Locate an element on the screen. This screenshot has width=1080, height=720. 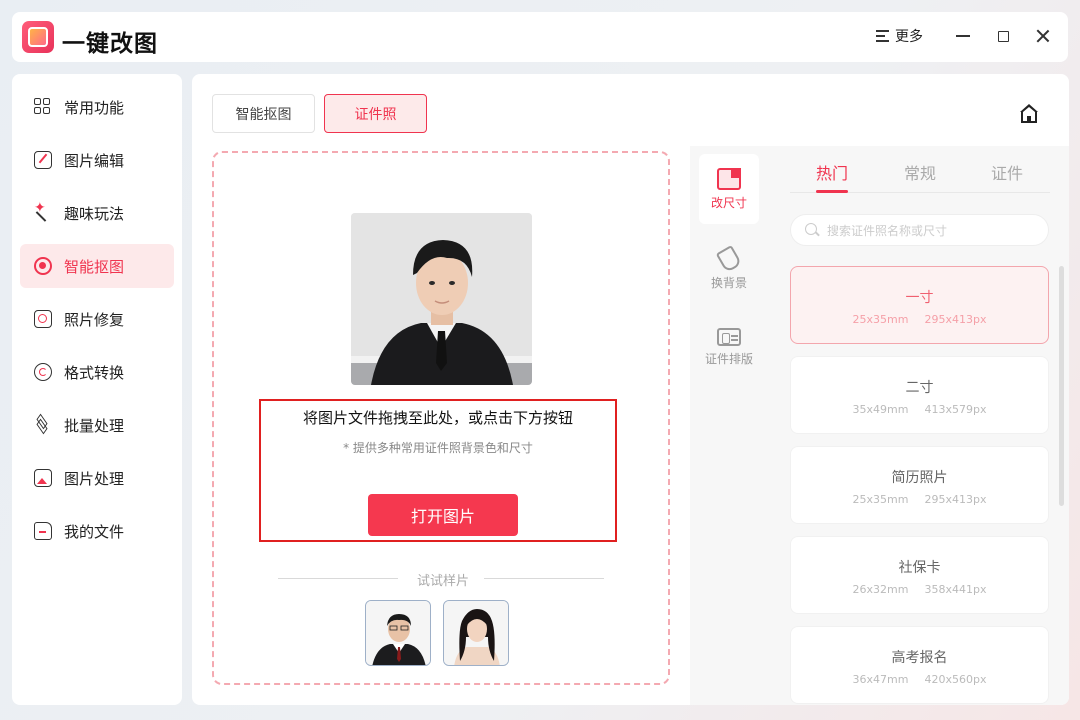
tab-smart-cutout: 智能抠图 is located at coordinates (263, 113).